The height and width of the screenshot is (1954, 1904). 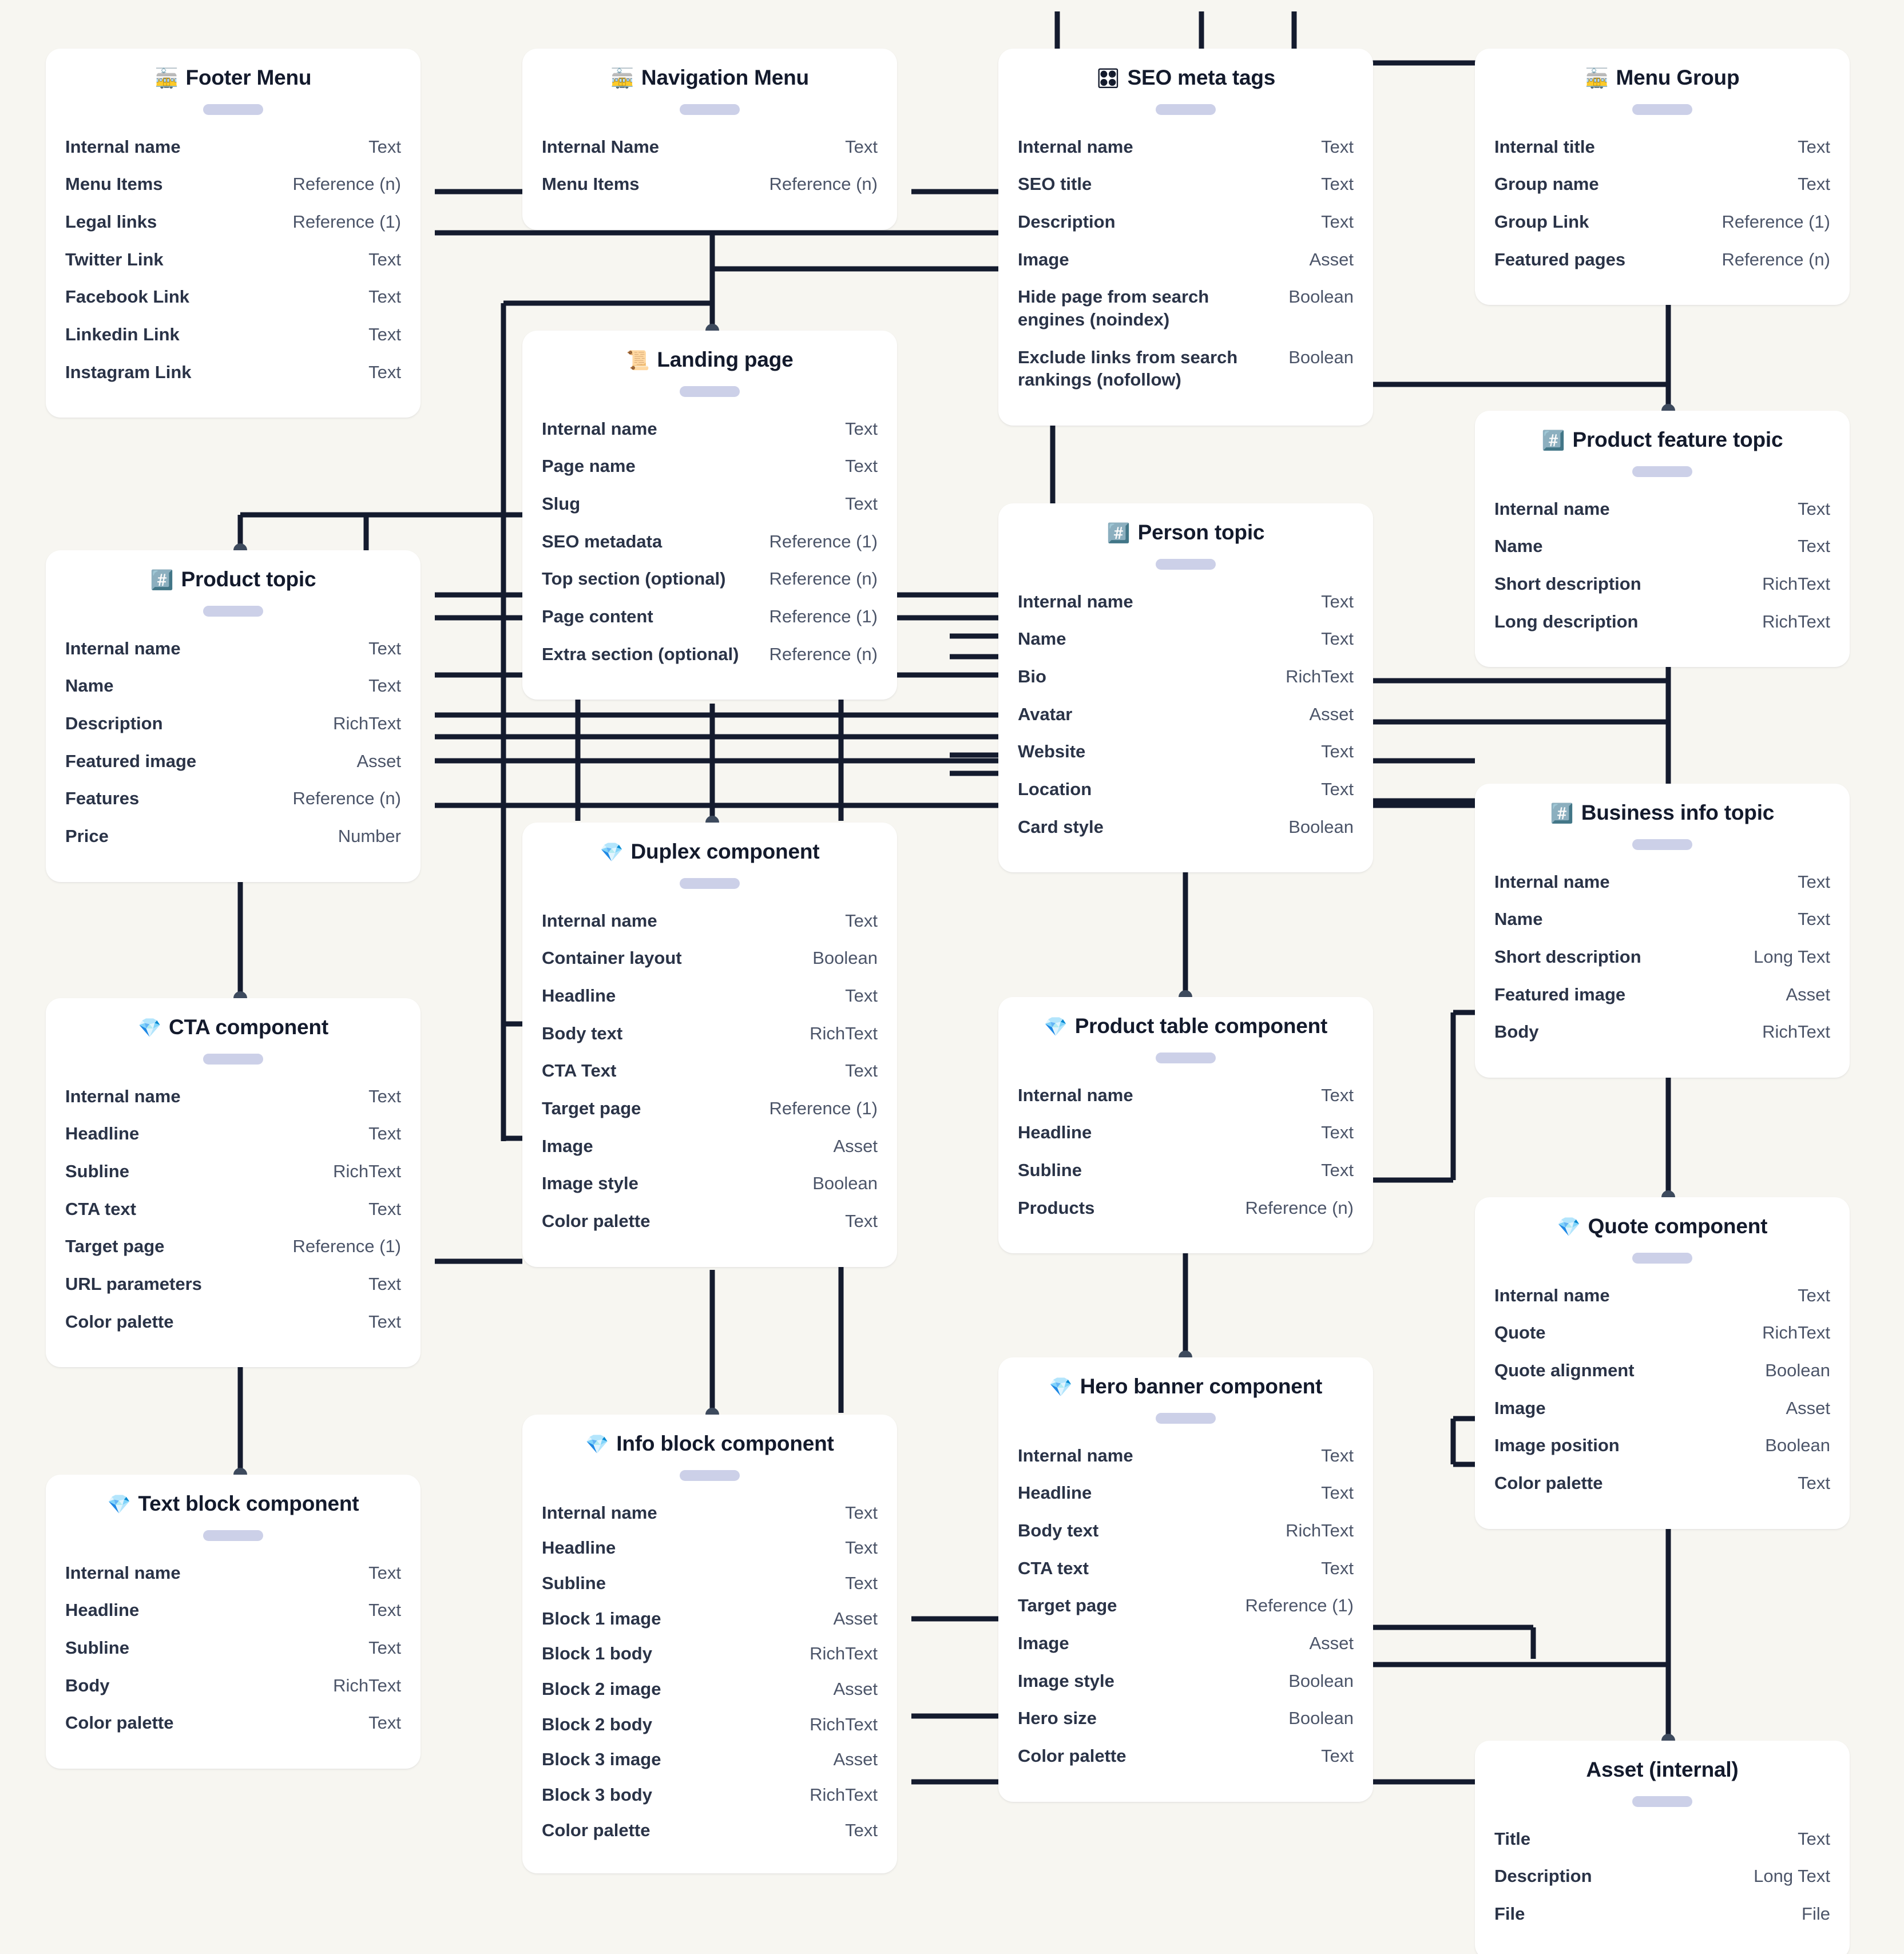 I want to click on field-row: Subline Text, so click(x=1186, y=1170).